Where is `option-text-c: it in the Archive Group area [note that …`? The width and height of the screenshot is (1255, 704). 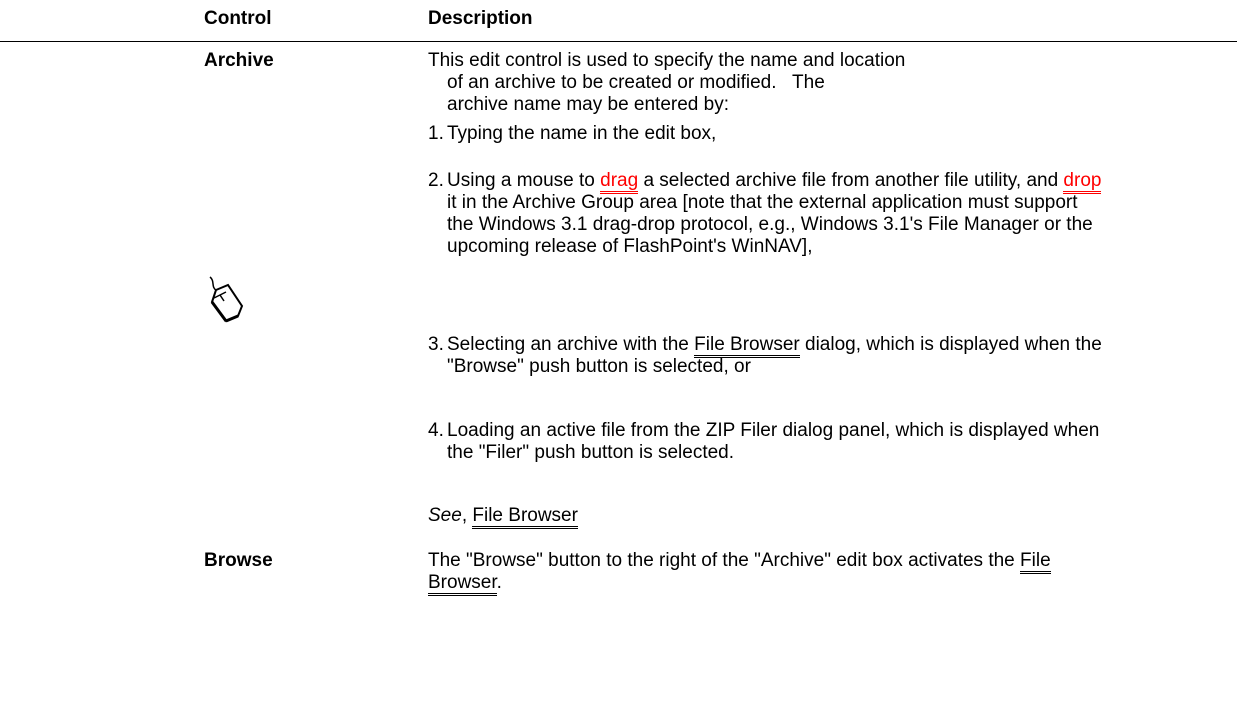 option-text-c: it in the Archive Group area [note that … is located at coordinates (770, 224).